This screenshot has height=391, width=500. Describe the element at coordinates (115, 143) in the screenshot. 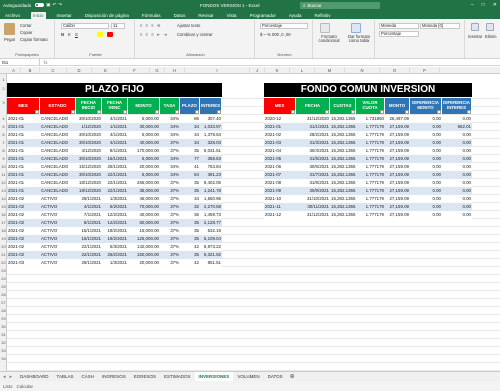

I see `plazo_fijo-cell: 4/1/2021` at that location.